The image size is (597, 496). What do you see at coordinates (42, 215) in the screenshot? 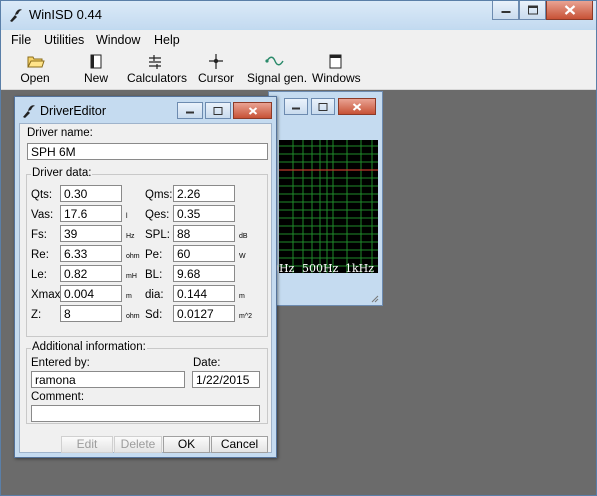
I see `vas-label: Vas:` at bounding box center [42, 215].